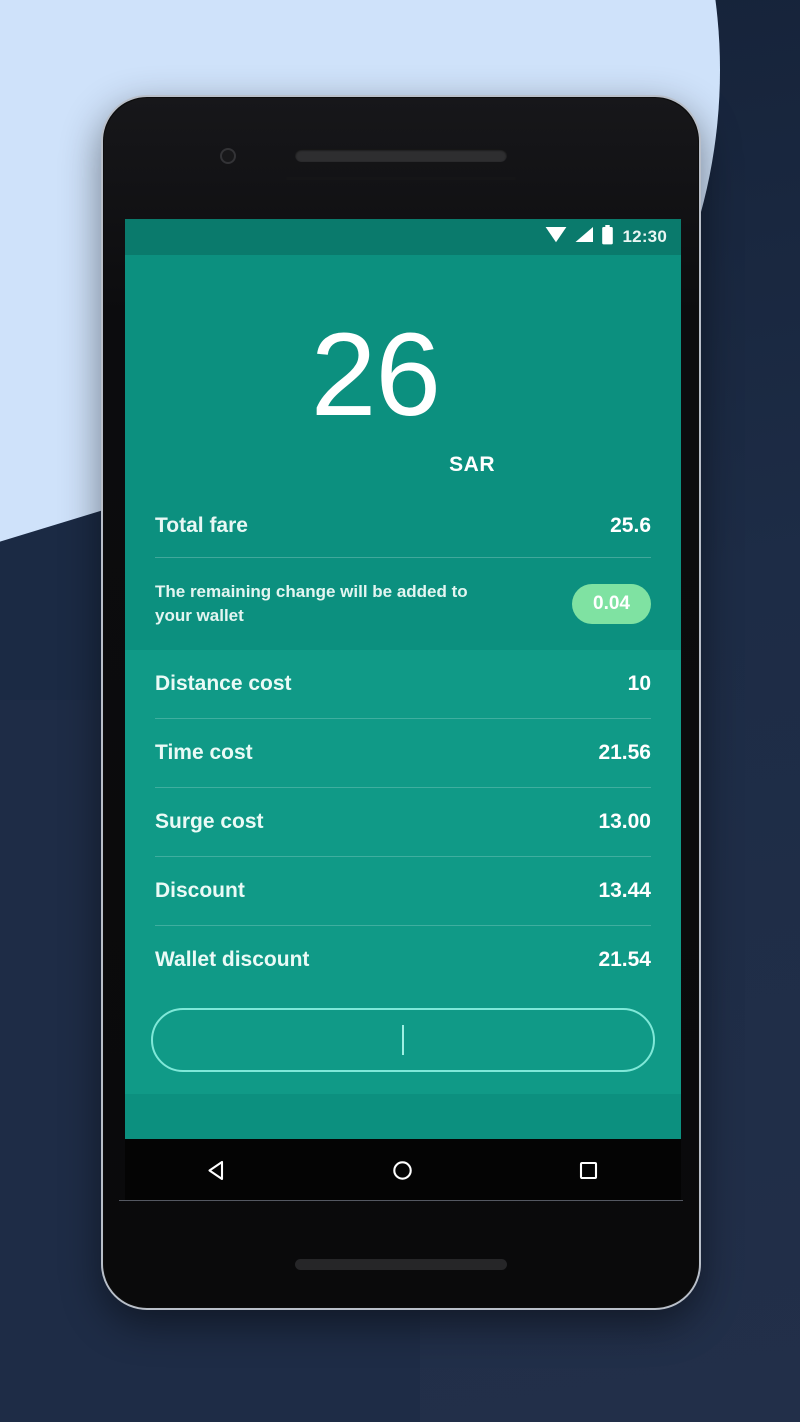 The height and width of the screenshot is (1422, 800). What do you see at coordinates (607, 237) in the screenshot?
I see `battery-icon` at bounding box center [607, 237].